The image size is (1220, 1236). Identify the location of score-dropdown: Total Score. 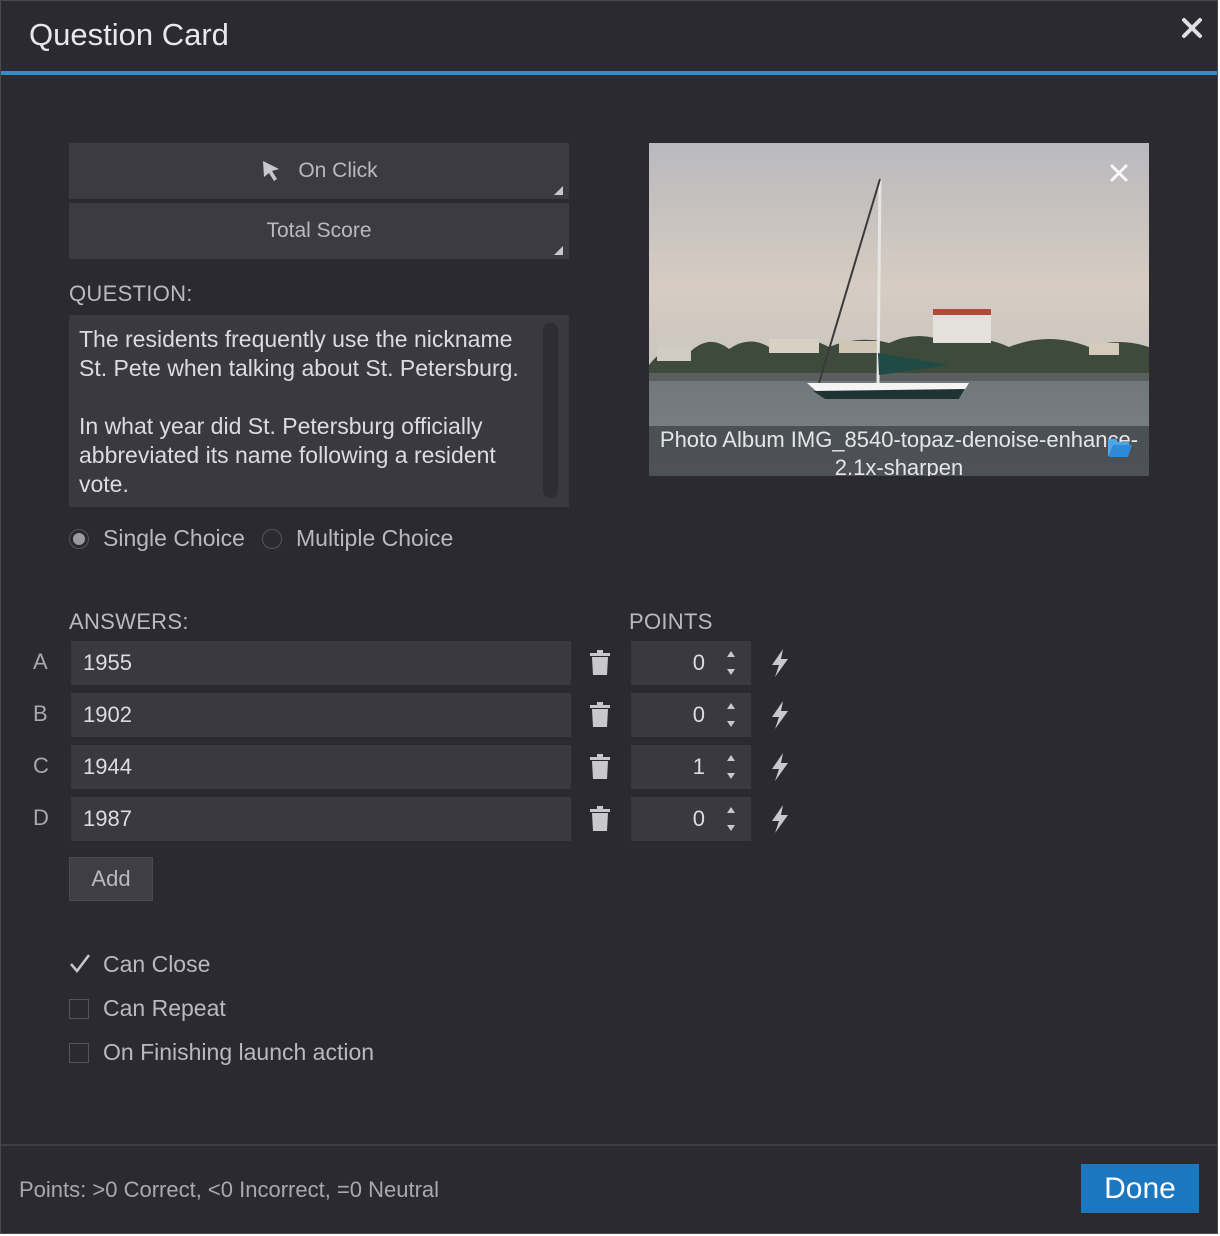
(319, 231).